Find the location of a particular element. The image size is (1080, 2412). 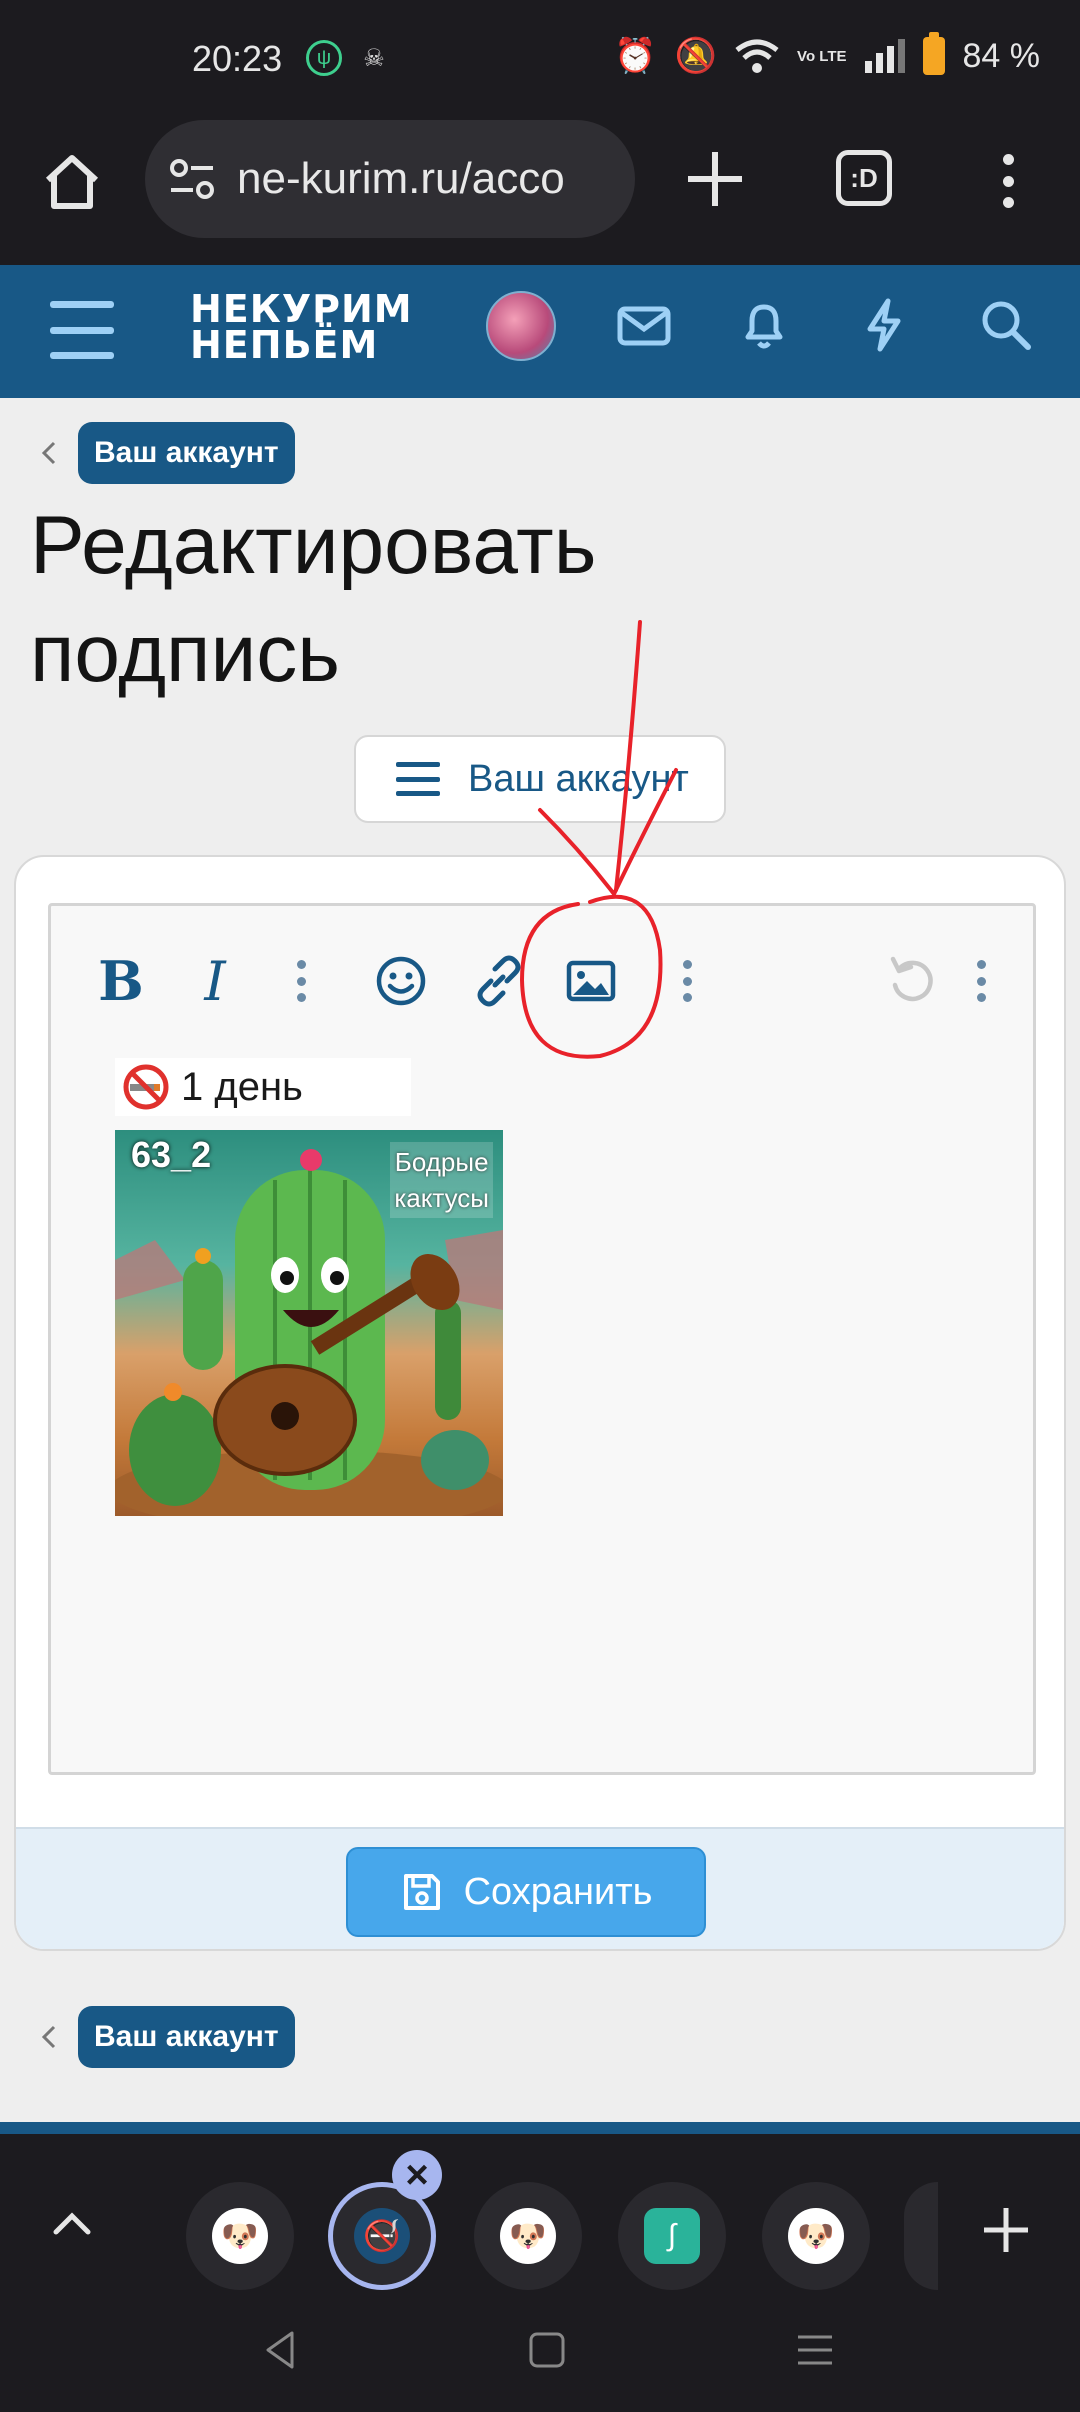

editor-content: 1 день 63_2 Бодрые кактусы is located at coordinates (309, 1287).